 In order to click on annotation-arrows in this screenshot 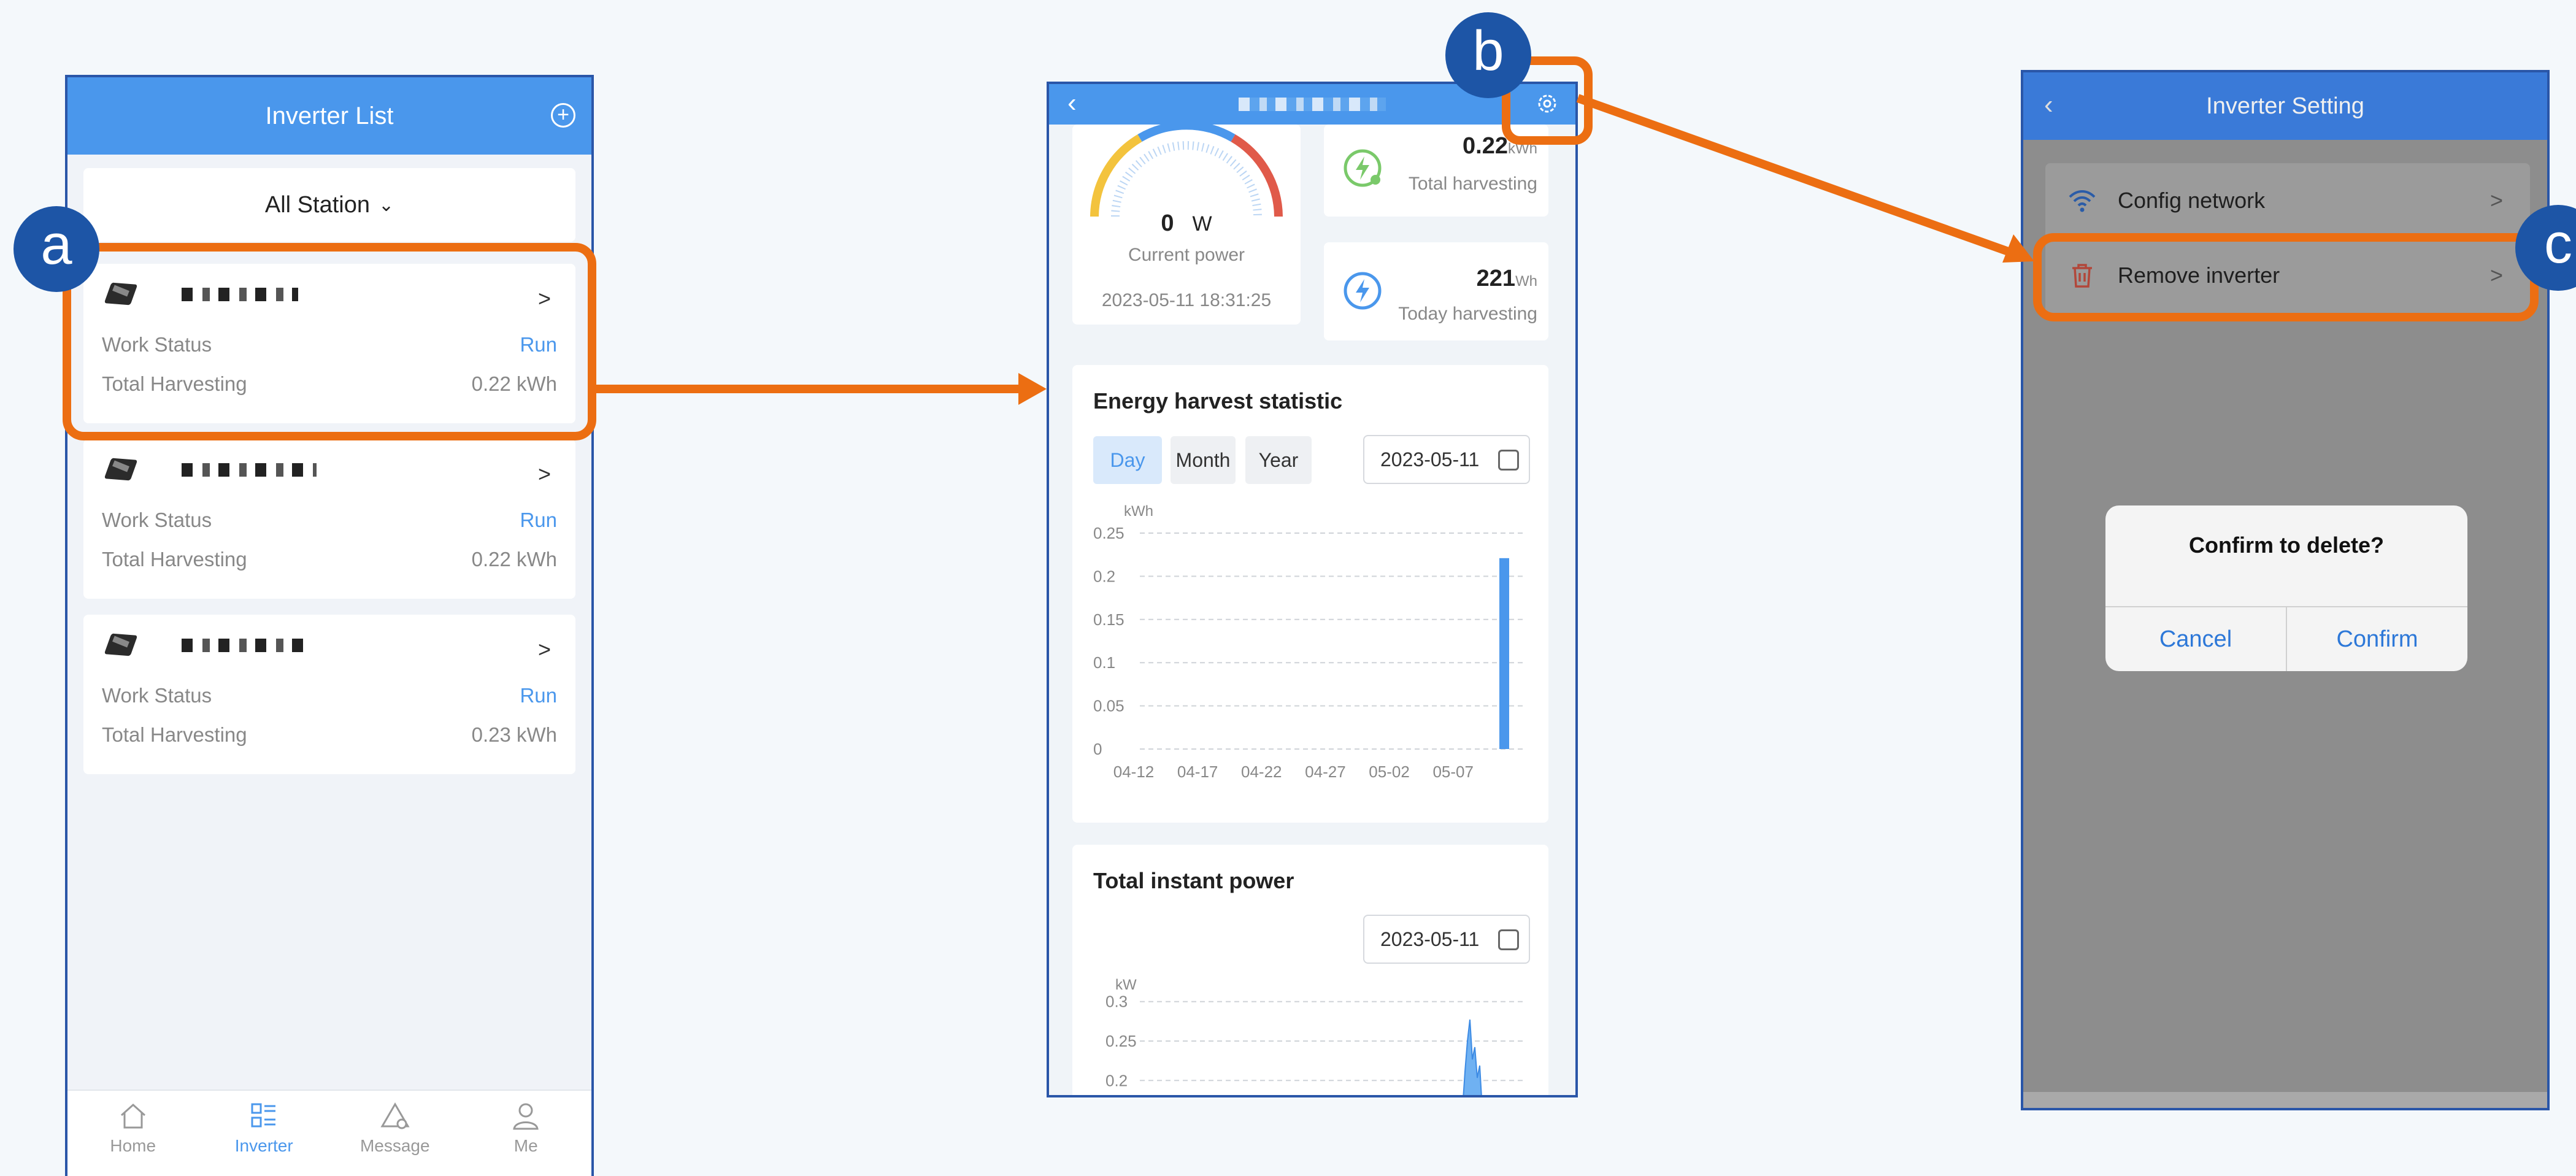, I will do `click(1314, 249)`.